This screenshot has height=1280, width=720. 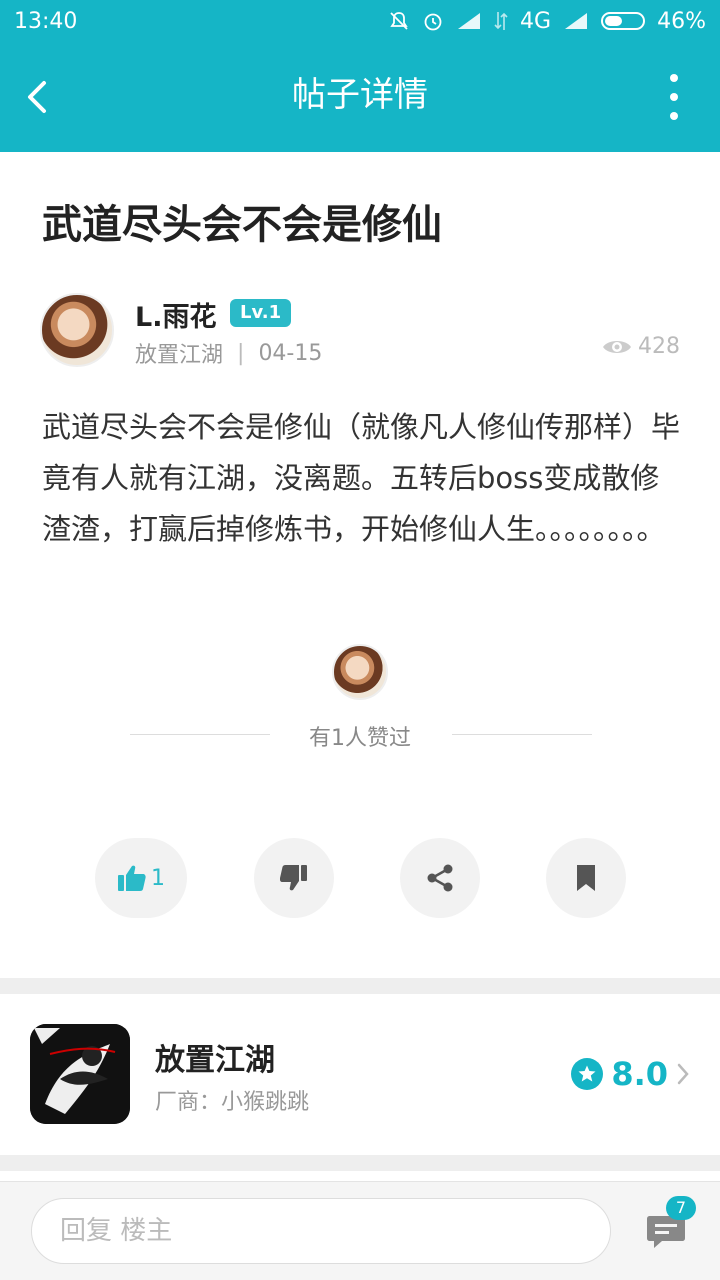 I want to click on divider-line, so click(x=522, y=734).